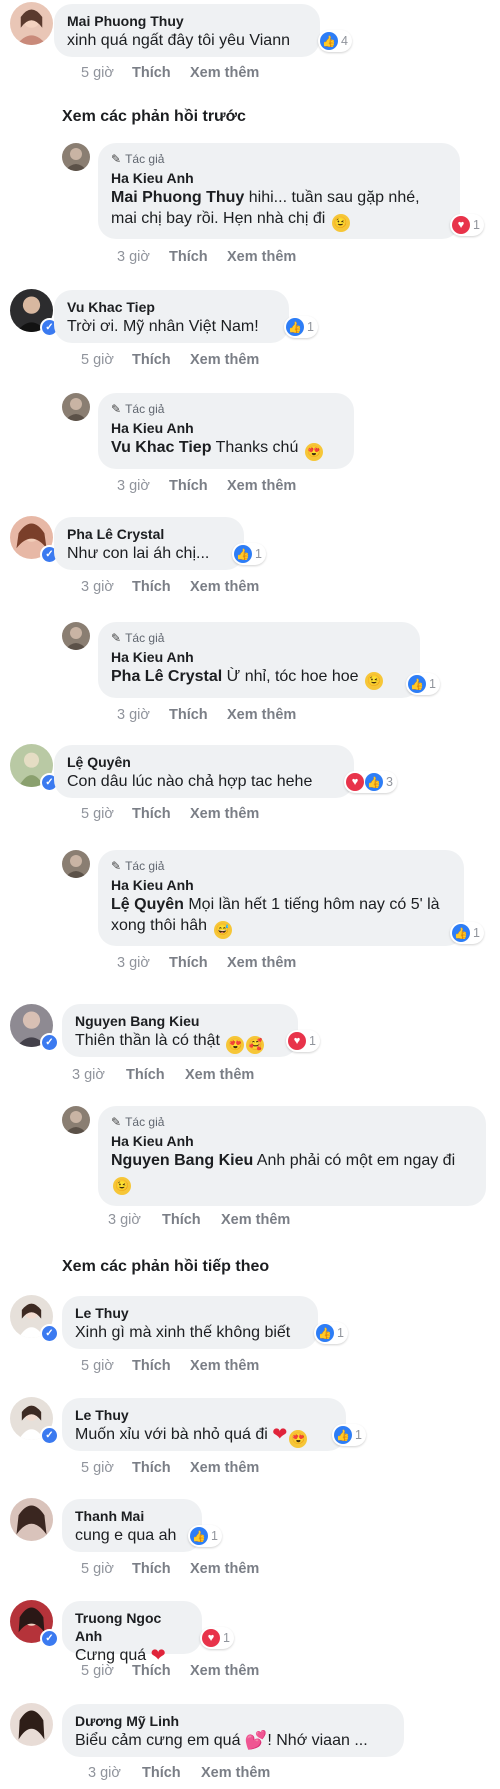  Describe the element at coordinates (374, 681) in the screenshot. I see `wink-emoji-icon: 😉` at that location.